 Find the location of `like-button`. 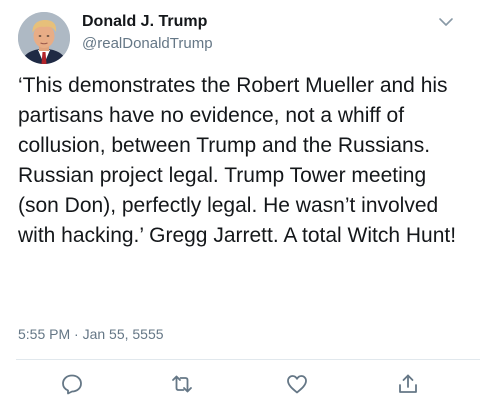

like-button is located at coordinates (297, 384).